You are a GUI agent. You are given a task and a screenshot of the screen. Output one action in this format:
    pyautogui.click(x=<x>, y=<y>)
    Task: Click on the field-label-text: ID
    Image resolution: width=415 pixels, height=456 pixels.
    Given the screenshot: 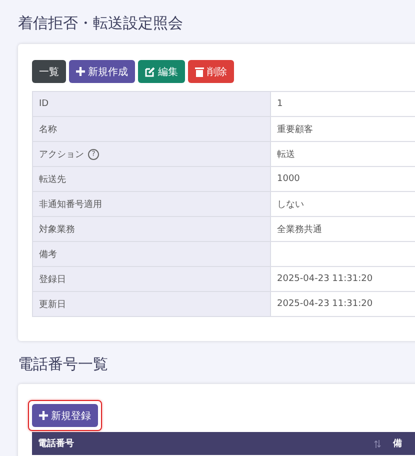 What is the action you would take?
    pyautogui.click(x=44, y=104)
    